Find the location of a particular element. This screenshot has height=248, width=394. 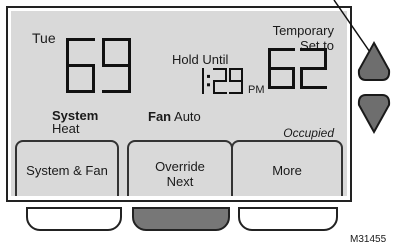

day-label: Tue is located at coordinates (44, 38).